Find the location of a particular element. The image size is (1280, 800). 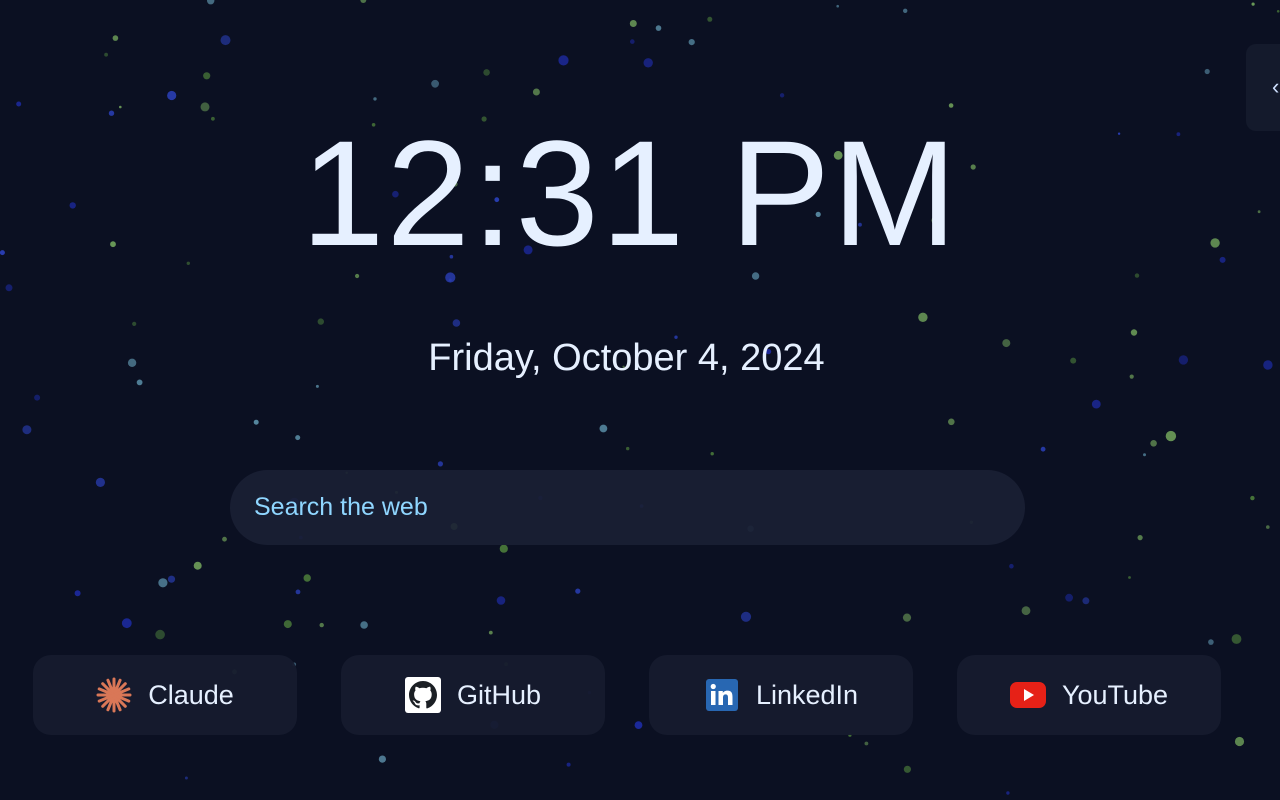

shortcut-linkedin: LinkedIn is located at coordinates (781, 695).